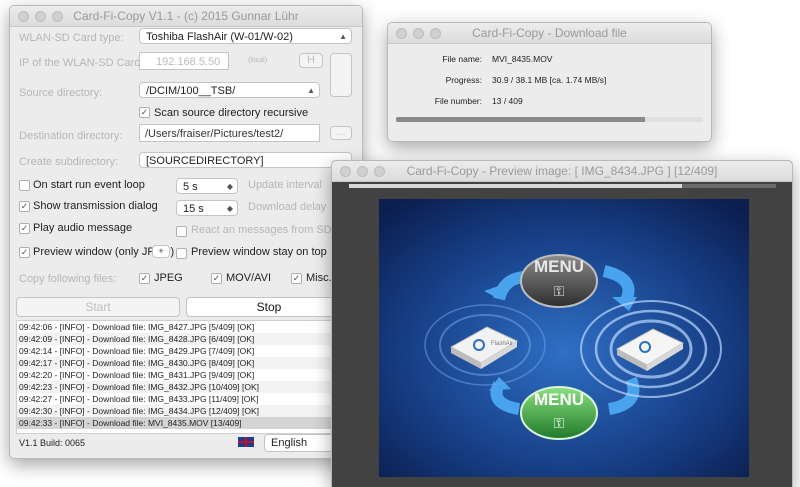 The width and height of the screenshot is (800, 487). What do you see at coordinates (522, 59) in the screenshot?
I see `file-name-value: MVI_8435.MOV` at bounding box center [522, 59].